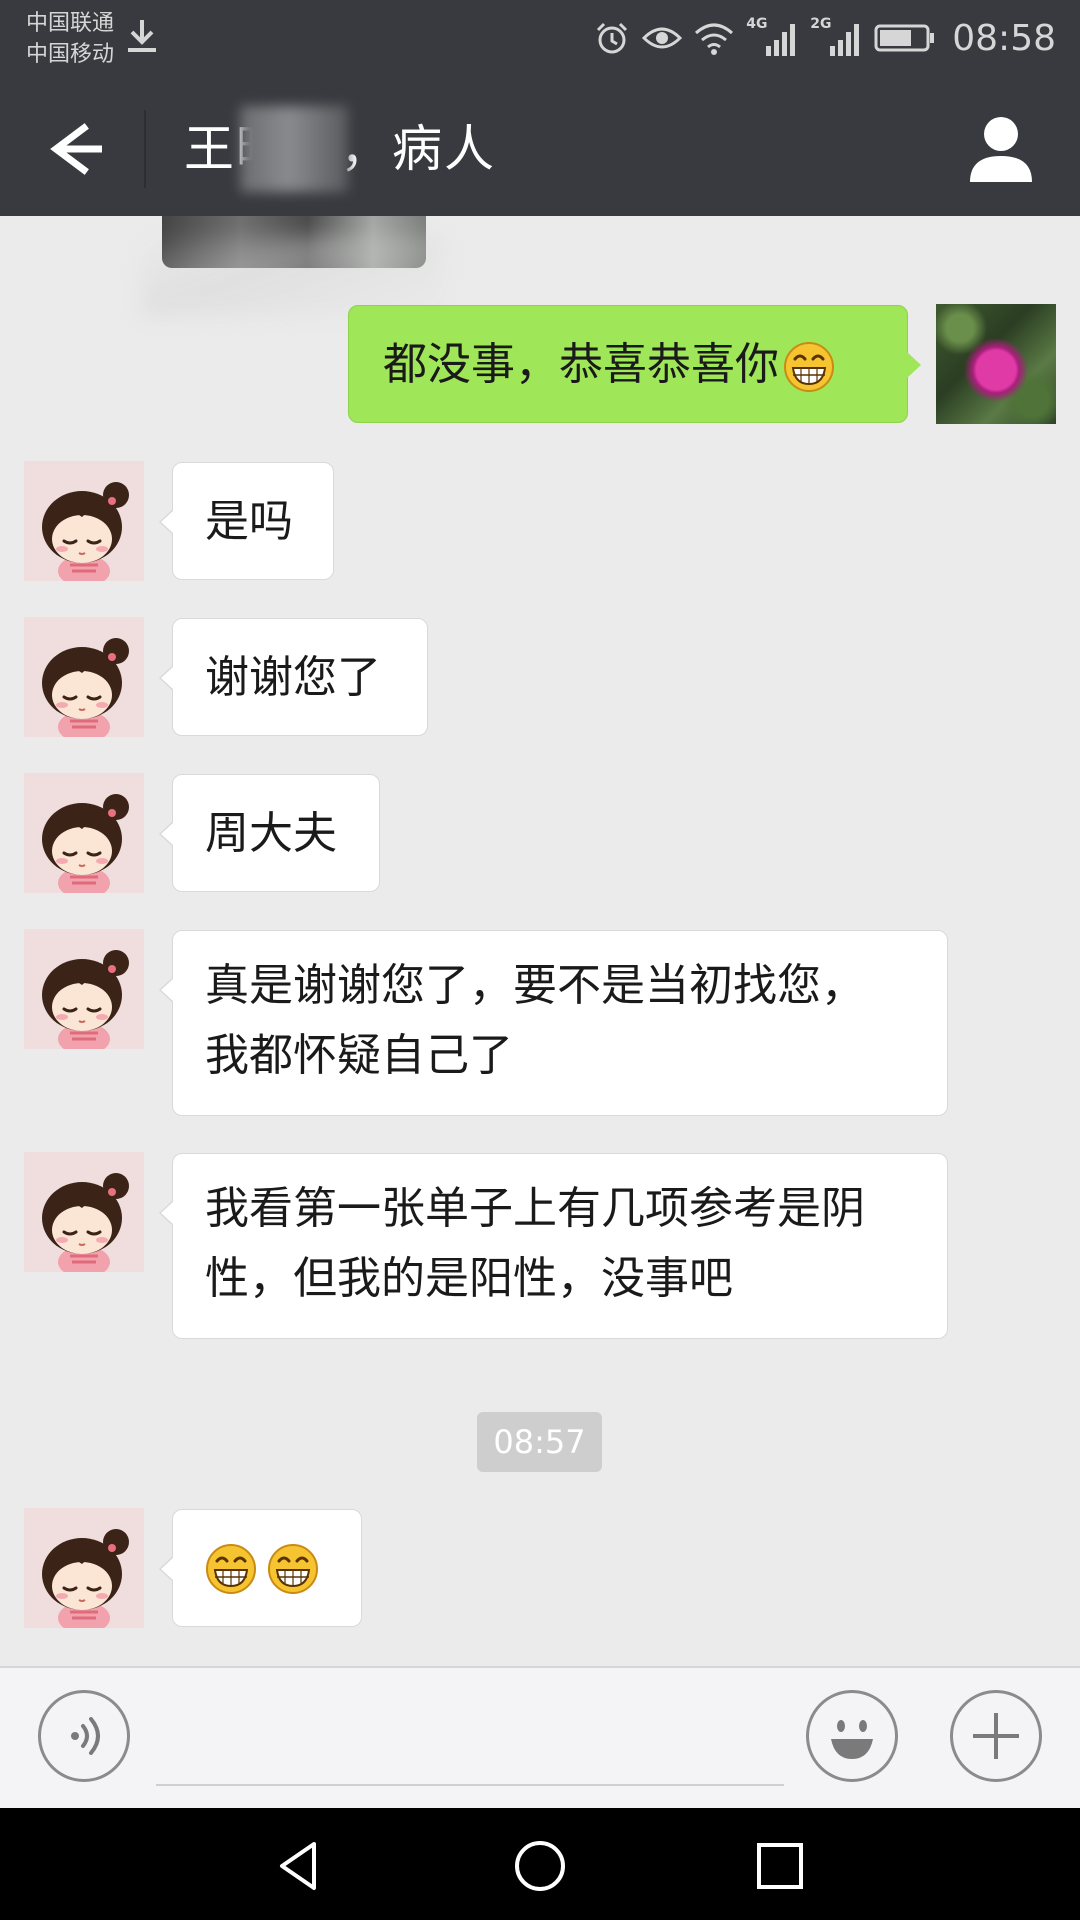  Describe the element at coordinates (249, 521) in the screenshot. I see `message-text: 是吗` at that location.